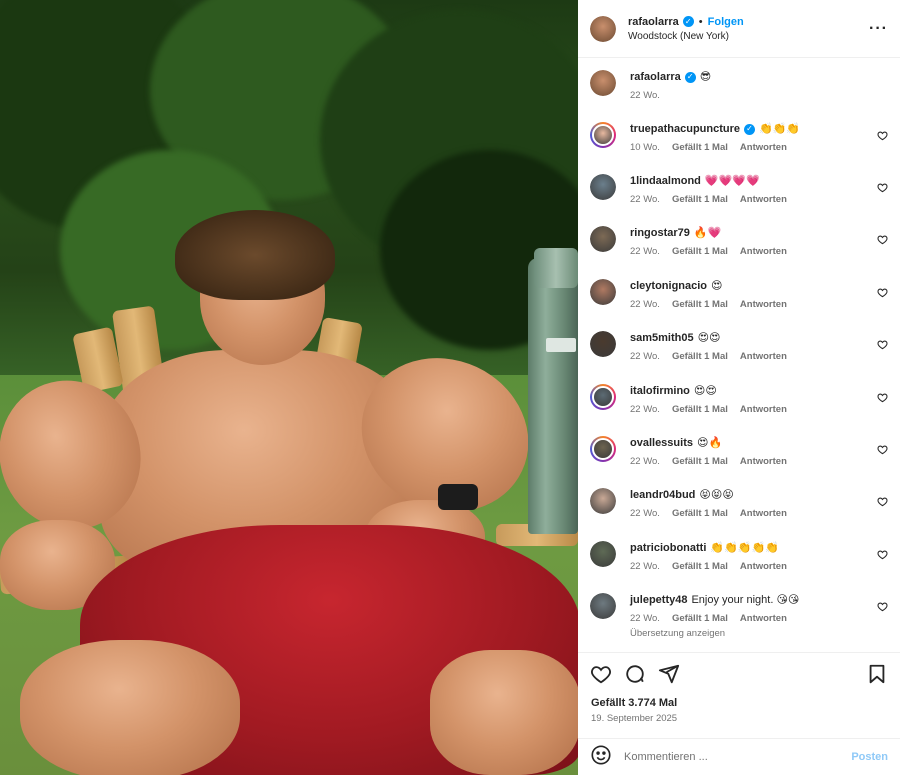  What do you see at coordinates (645, 95) in the screenshot?
I see `caption-time: 22 Wo.` at bounding box center [645, 95].